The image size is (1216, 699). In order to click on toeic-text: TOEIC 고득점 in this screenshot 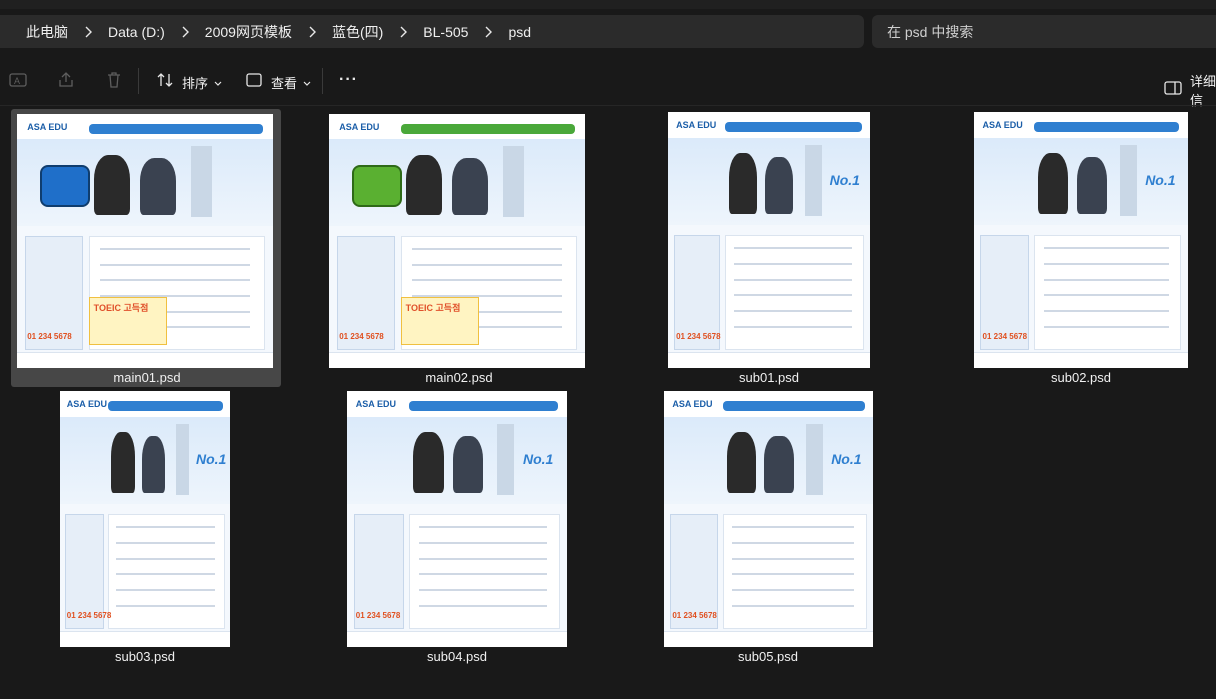, I will do `click(121, 307)`.